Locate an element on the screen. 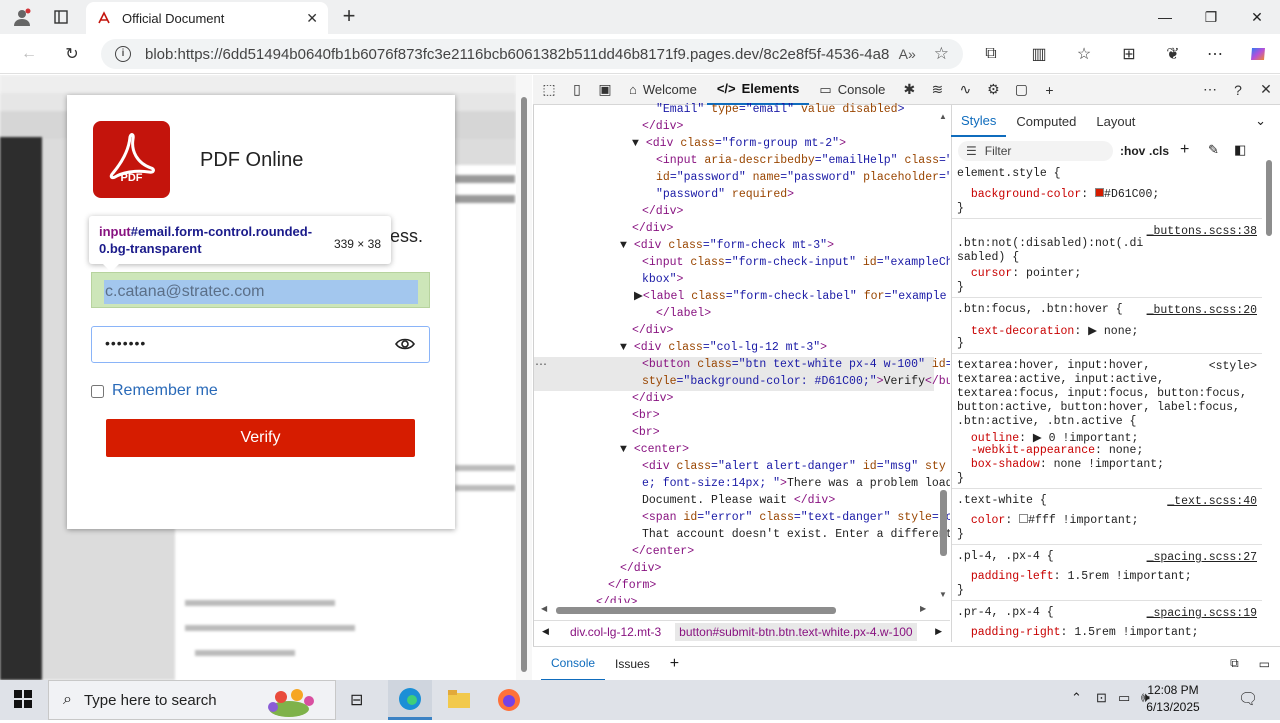 The image size is (1280, 723). tab-title: Official Document is located at coordinates (173, 18).